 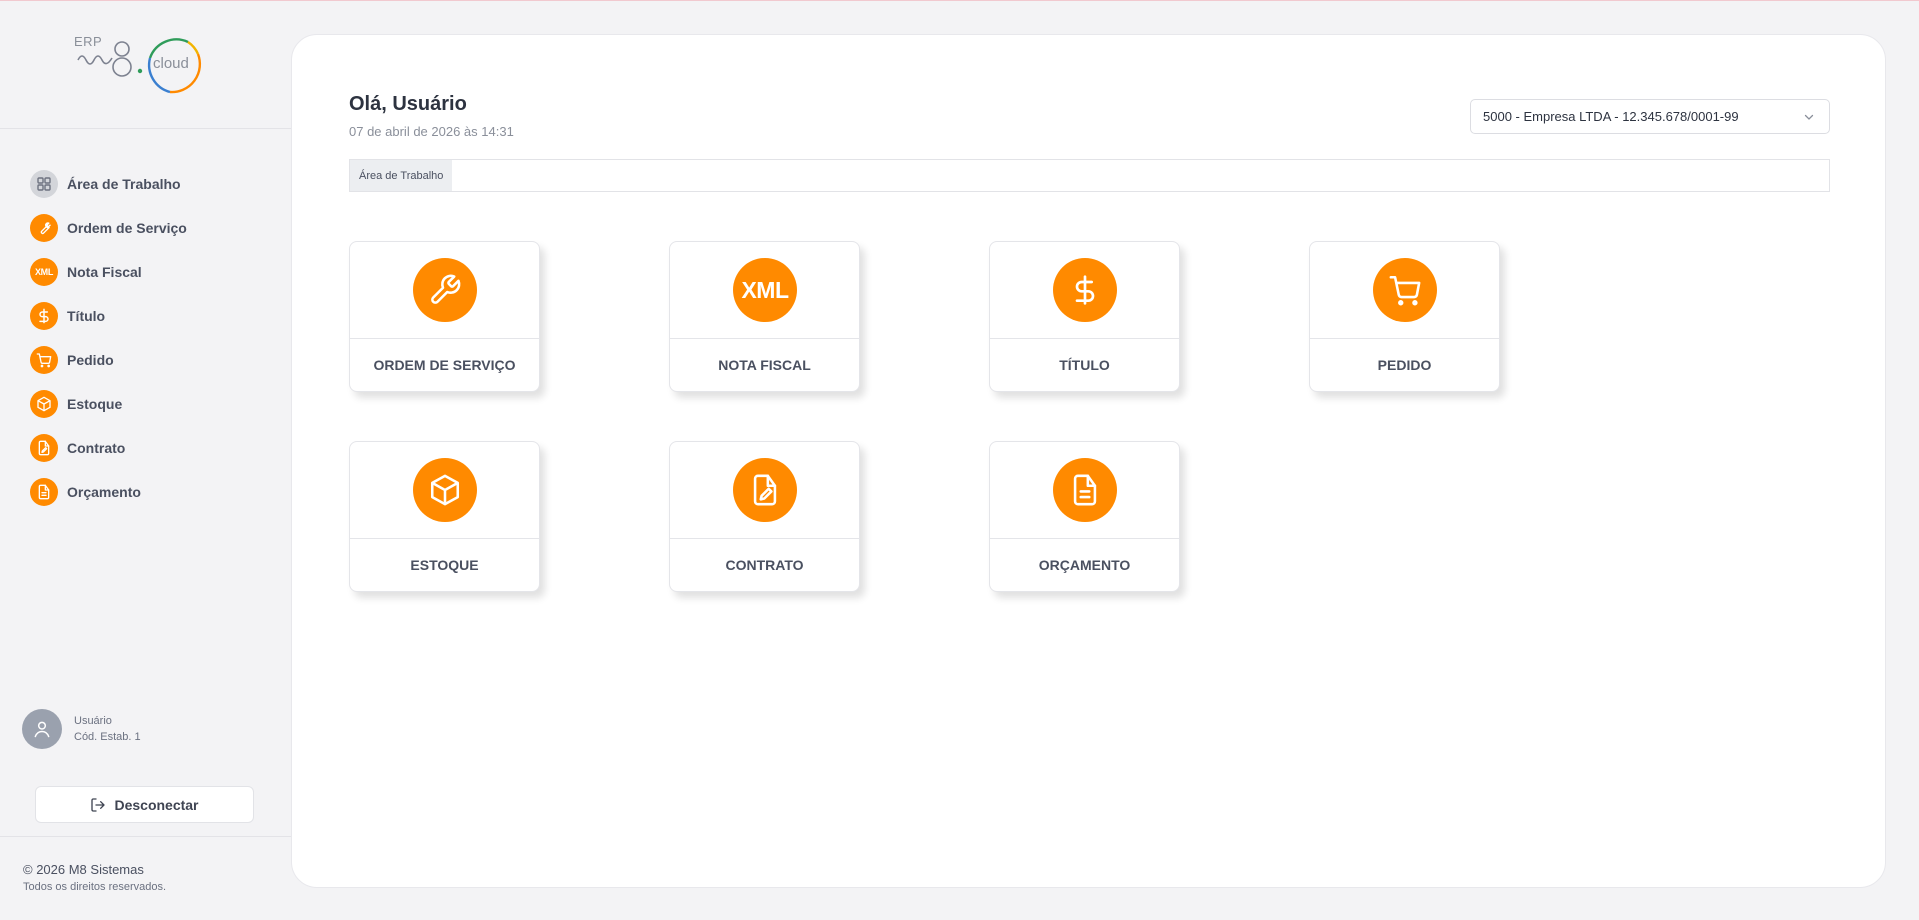 I want to click on company-select: 5000 - Empresa LTDA - 12.345.678/0001-99, so click(x=1650, y=116).